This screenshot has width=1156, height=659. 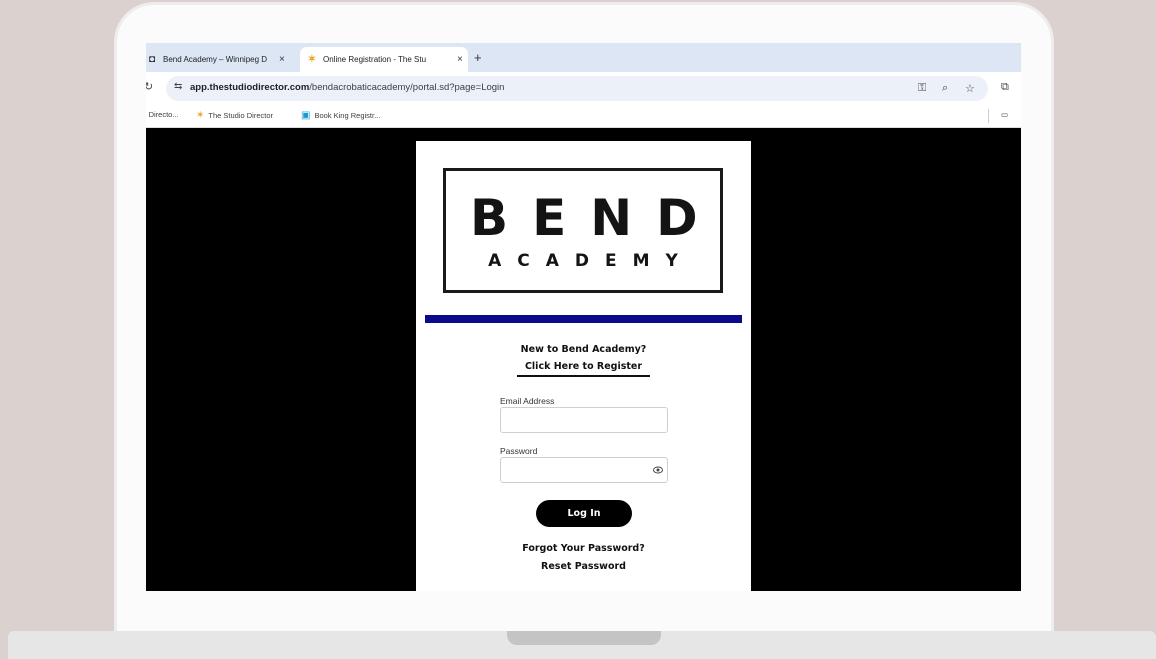 What do you see at coordinates (583, 566) in the screenshot?
I see `reset-password-link: Reset Password` at bounding box center [583, 566].